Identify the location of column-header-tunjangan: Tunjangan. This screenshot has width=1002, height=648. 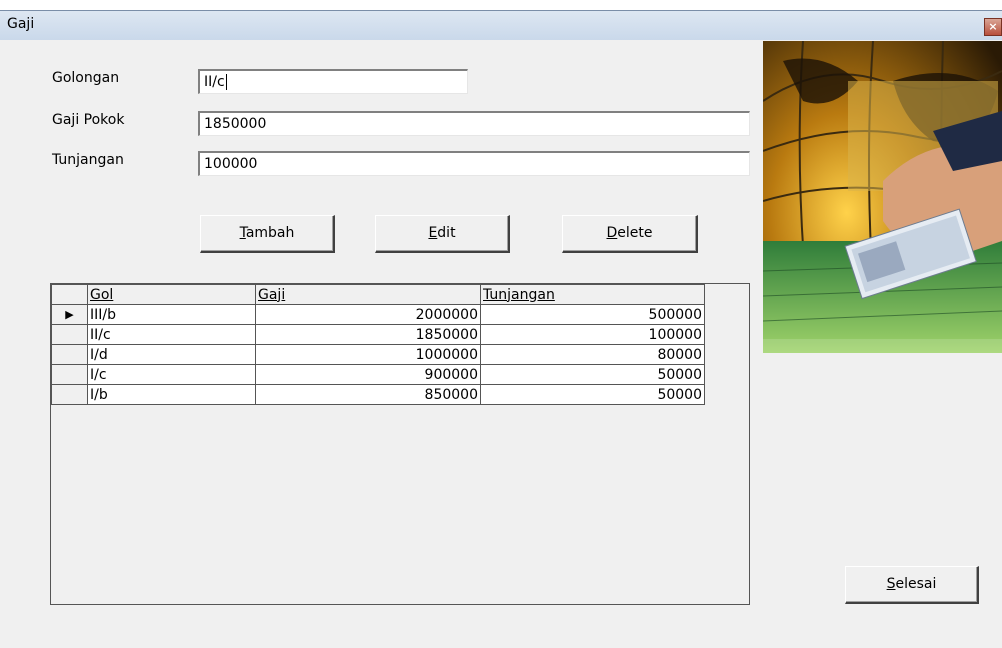
(592, 294).